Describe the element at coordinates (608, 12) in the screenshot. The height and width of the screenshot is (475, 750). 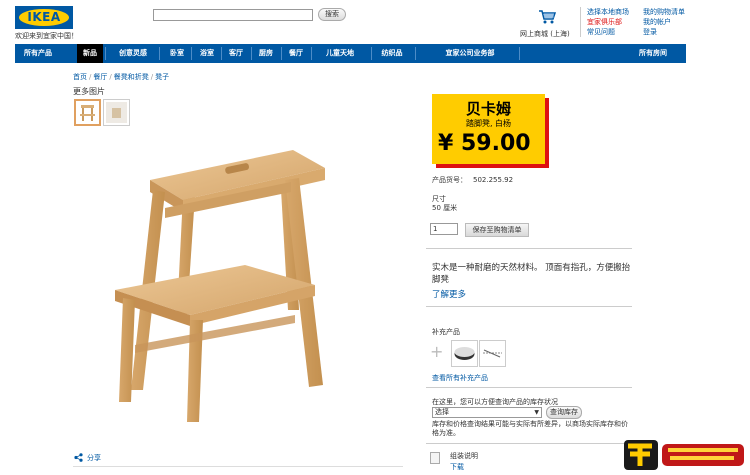
I see `choose-store-link: 选择本地商场` at that location.